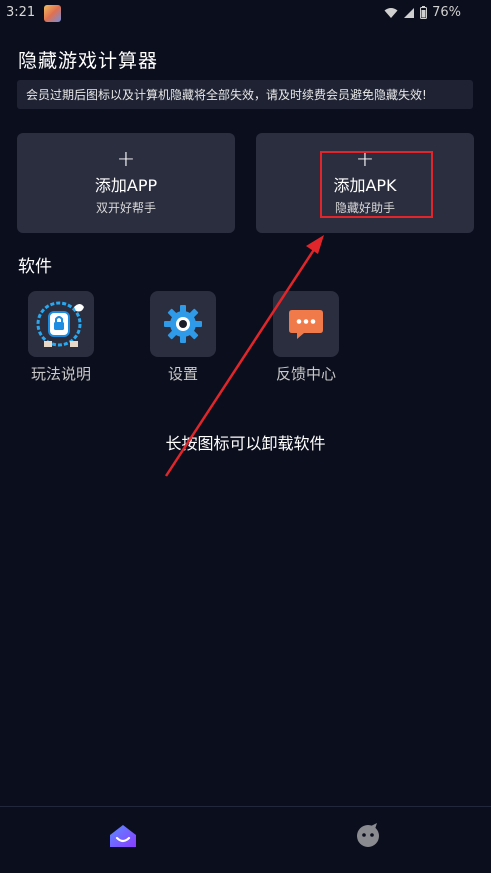 This screenshot has height=873, width=491. I want to click on notice-bar: 会员过期后图标以及计算机隐藏将全部失效，请及时续费会员避免隐藏失效!, so click(245, 94).